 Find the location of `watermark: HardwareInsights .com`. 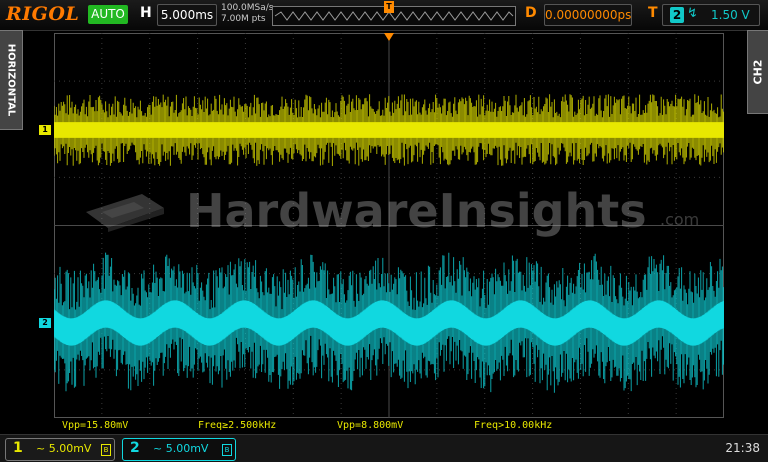

watermark: HardwareInsights .com is located at coordinates (392, 211).